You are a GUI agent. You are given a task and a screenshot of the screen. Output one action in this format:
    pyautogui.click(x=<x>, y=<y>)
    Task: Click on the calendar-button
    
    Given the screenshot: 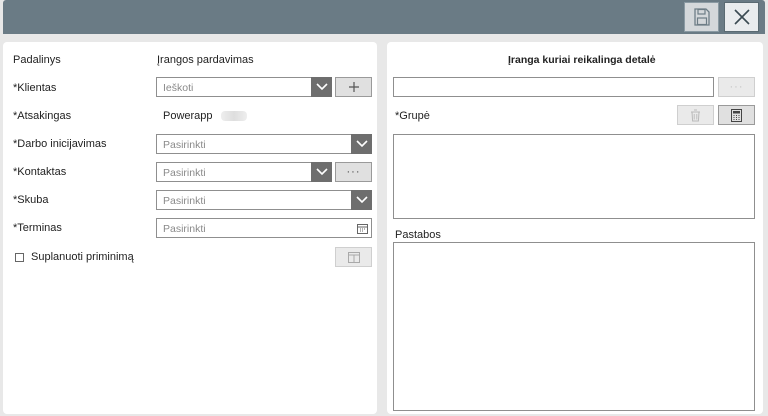 What is the action you would take?
    pyautogui.click(x=362, y=228)
    